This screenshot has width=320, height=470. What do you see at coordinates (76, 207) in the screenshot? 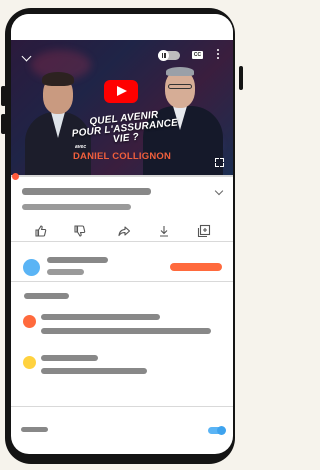
I see `video-meta-placeholder` at bounding box center [76, 207].